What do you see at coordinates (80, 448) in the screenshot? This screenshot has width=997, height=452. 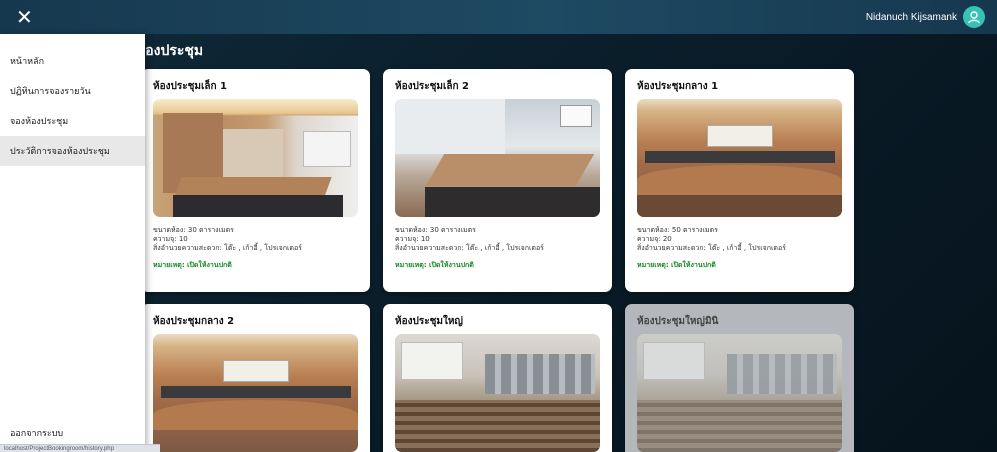 I see `browser-status-url: localhost/ProjectBookingroom/history.php` at bounding box center [80, 448].